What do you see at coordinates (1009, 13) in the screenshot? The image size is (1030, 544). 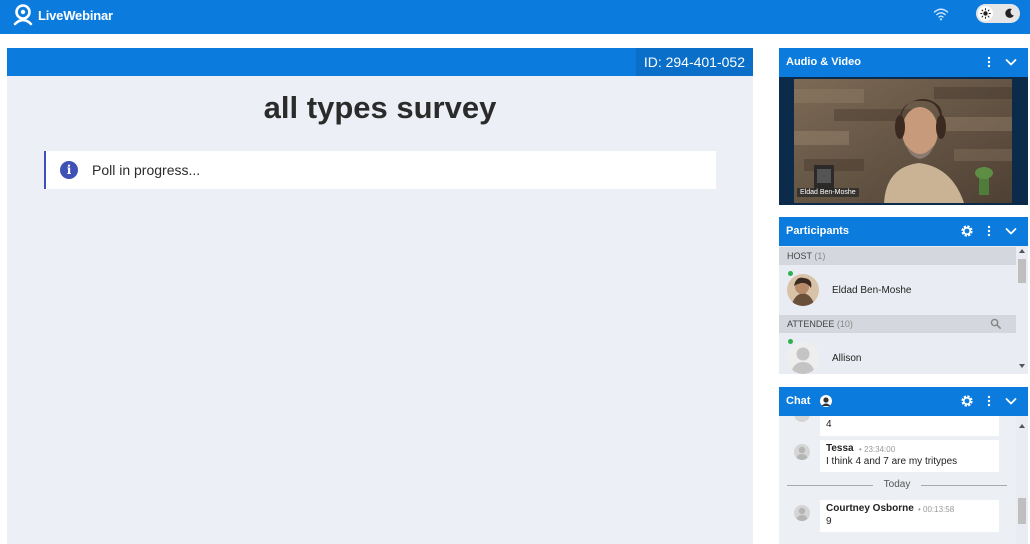 I see `moon-icon` at bounding box center [1009, 13].